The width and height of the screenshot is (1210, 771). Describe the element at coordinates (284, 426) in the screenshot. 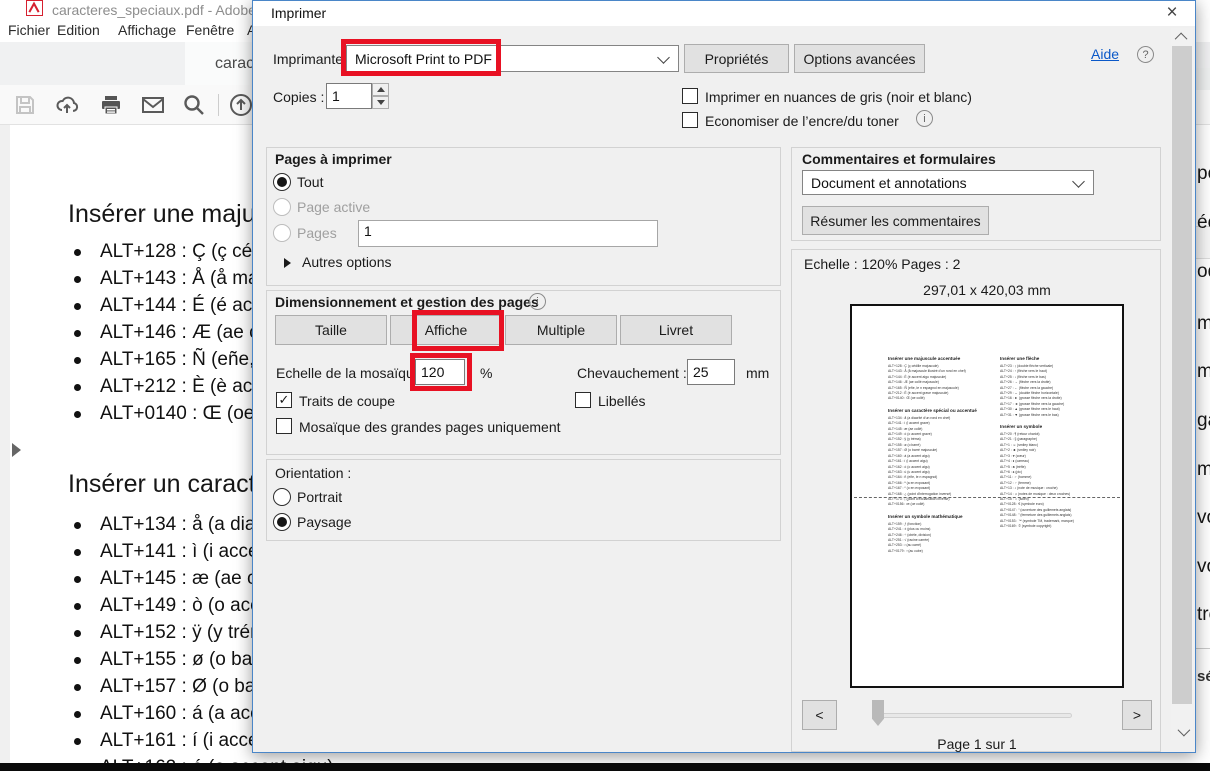

I see `tile-large-only-checkbox` at that location.